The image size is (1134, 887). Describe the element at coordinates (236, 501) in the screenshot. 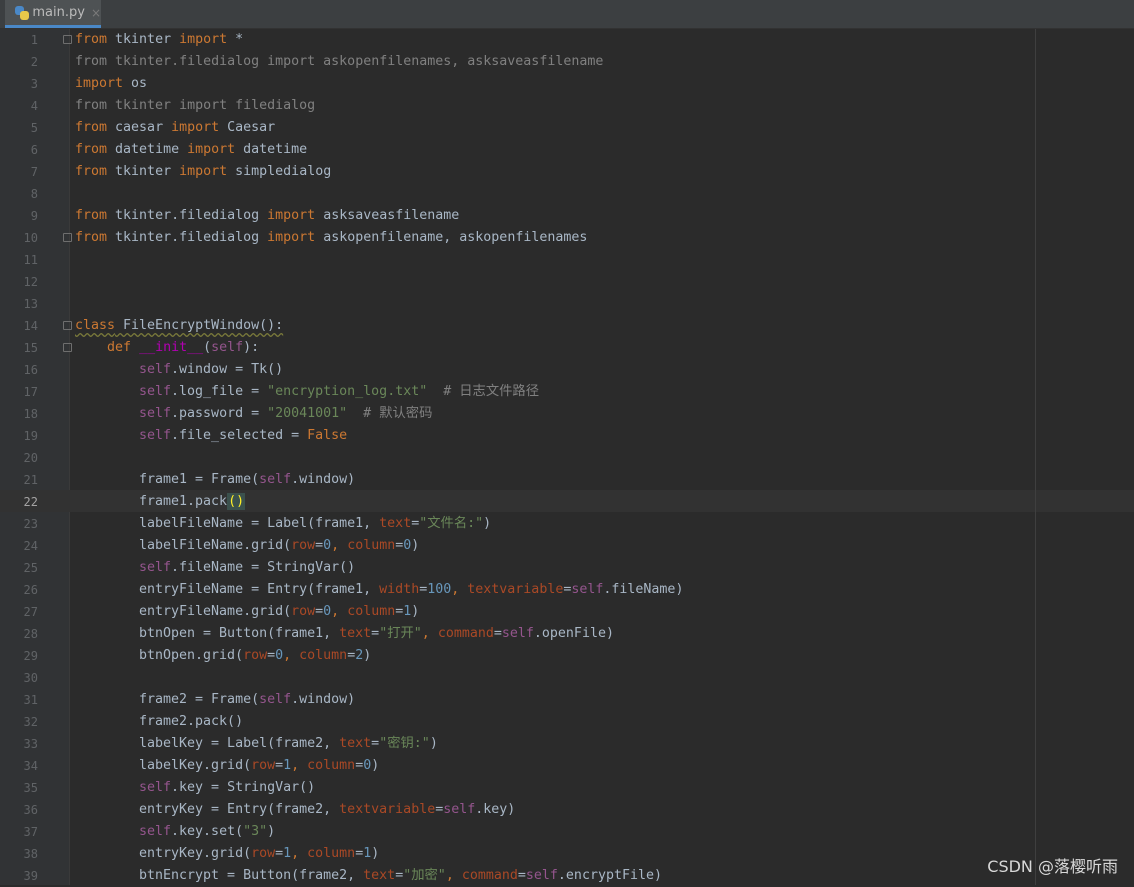

I see `text-cursor: ()` at that location.